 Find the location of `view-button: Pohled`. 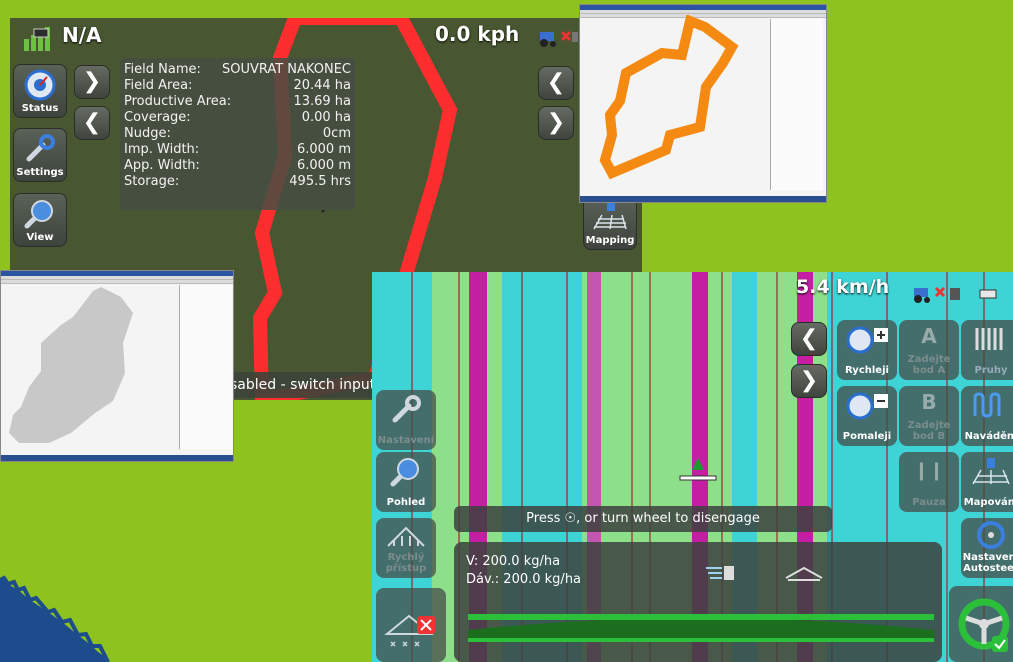

view-button: Pohled is located at coordinates (406, 482).